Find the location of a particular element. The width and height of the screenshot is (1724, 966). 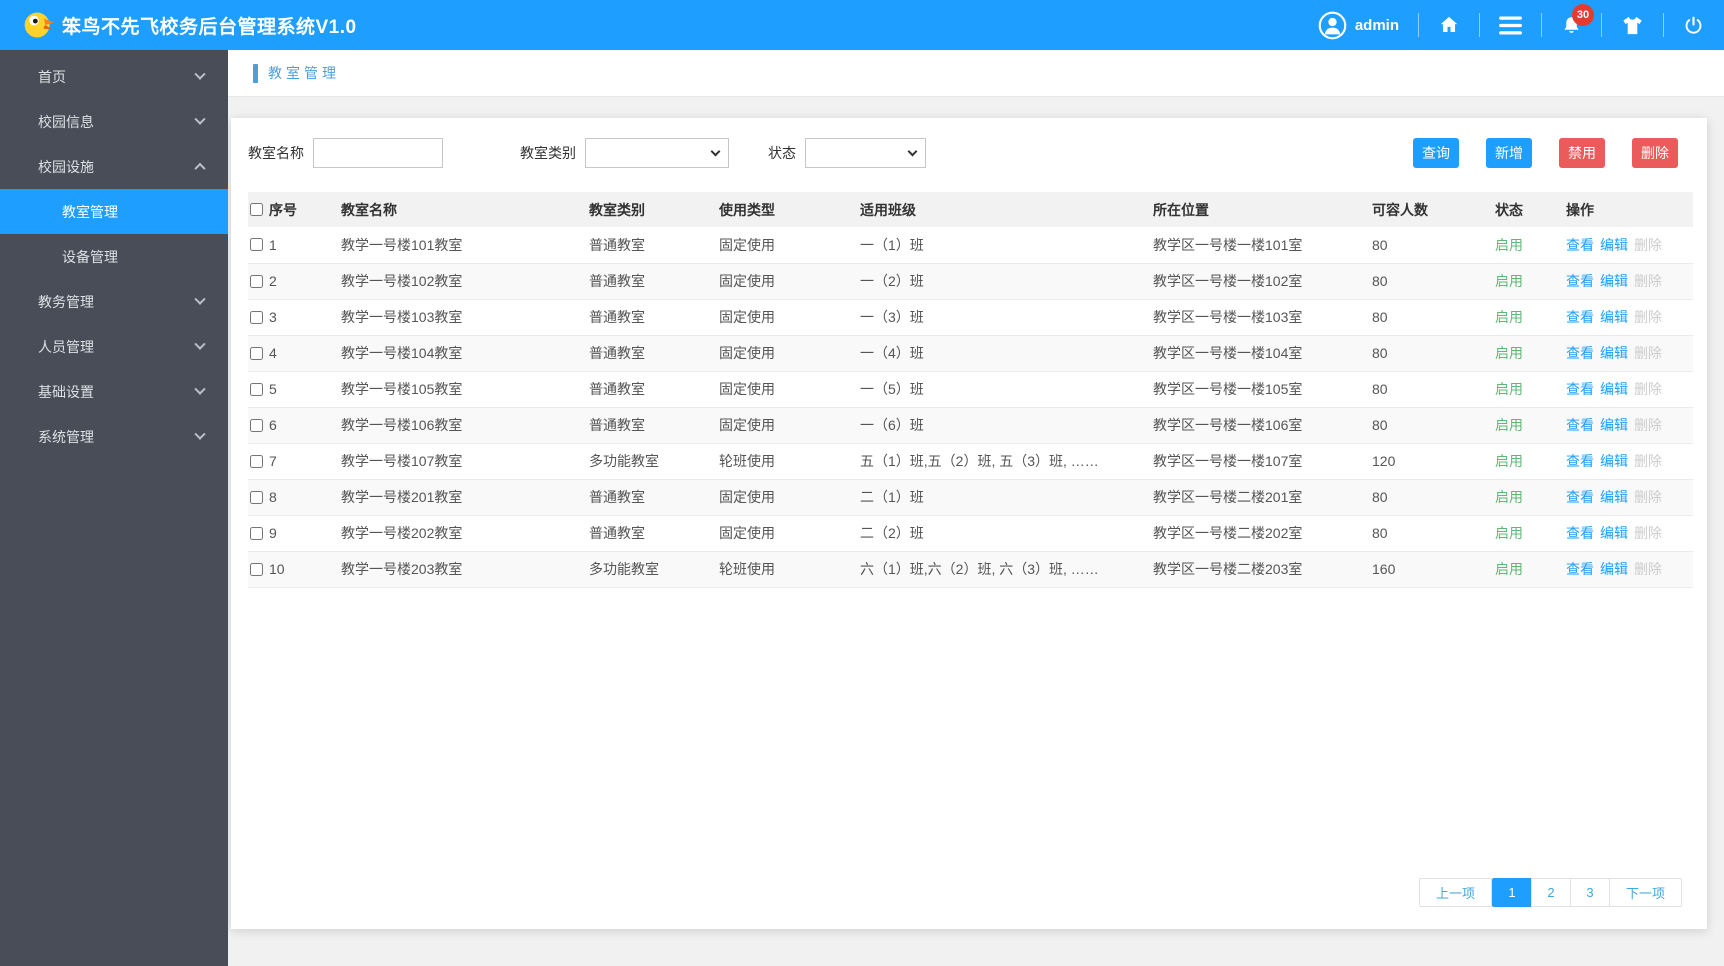

select-all-checkbox is located at coordinates (256, 209).